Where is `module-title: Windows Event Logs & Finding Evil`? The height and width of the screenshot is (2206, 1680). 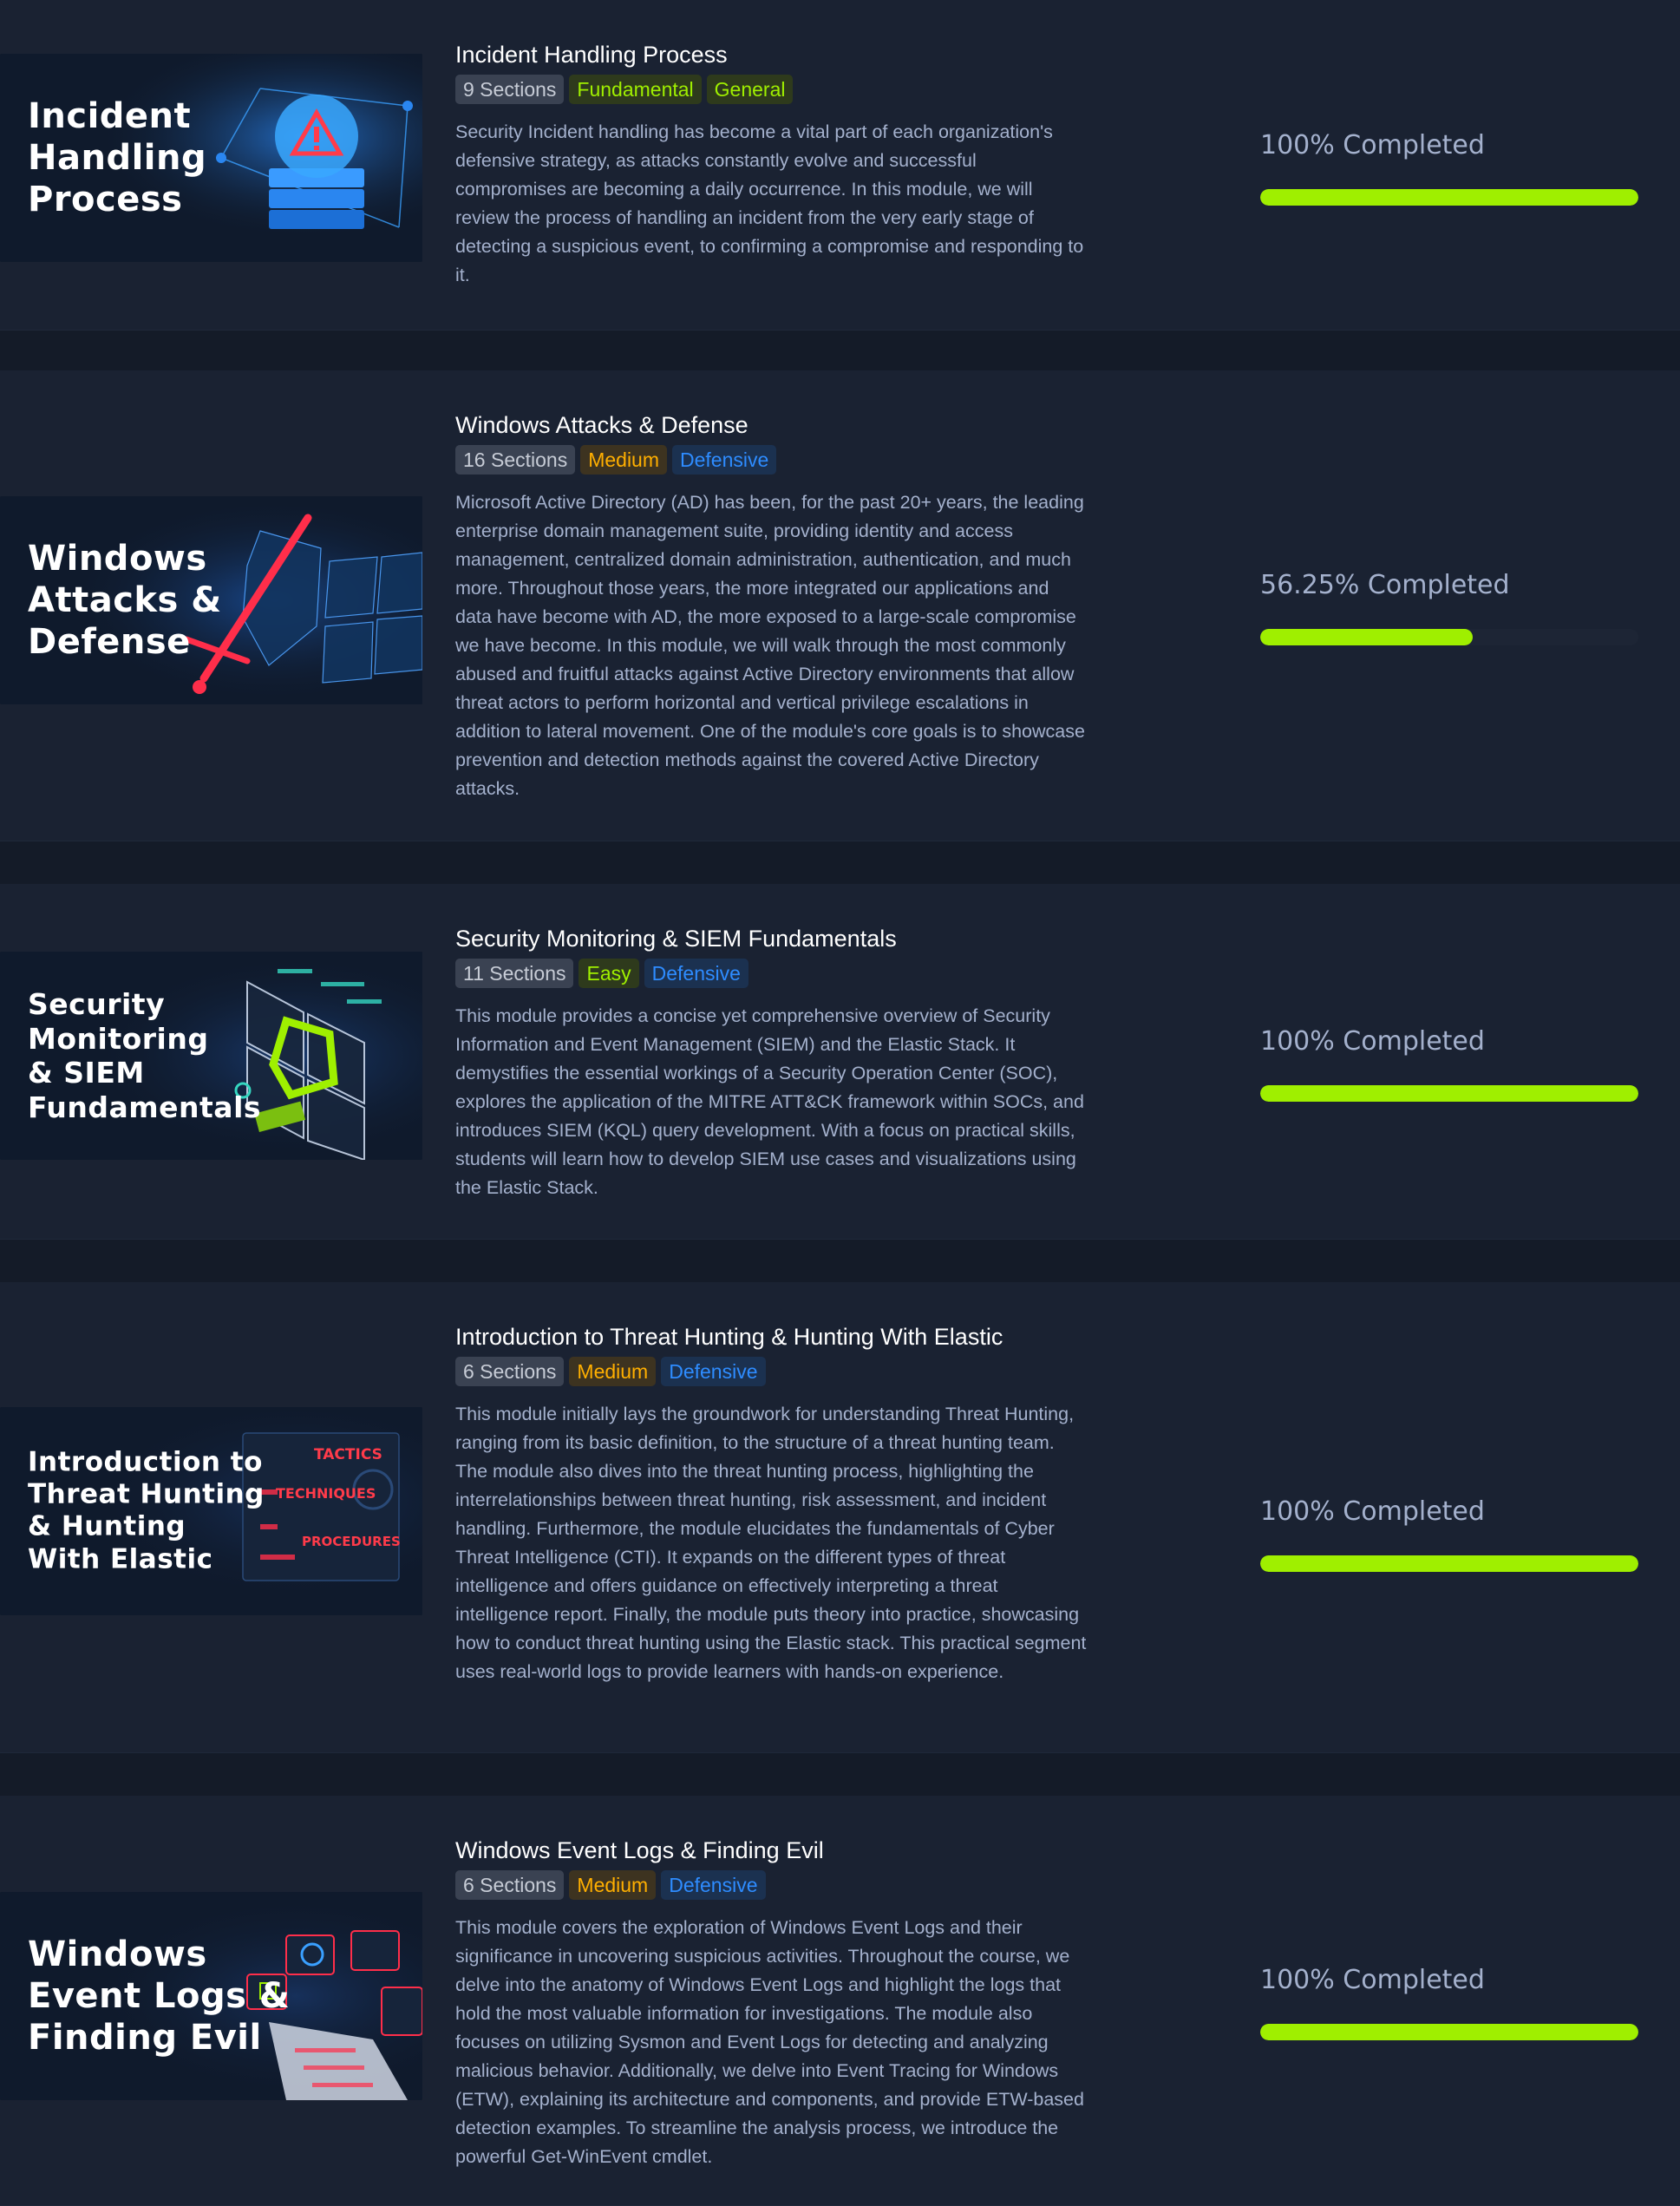 module-title: Windows Event Logs & Finding Evil is located at coordinates (771, 1850).